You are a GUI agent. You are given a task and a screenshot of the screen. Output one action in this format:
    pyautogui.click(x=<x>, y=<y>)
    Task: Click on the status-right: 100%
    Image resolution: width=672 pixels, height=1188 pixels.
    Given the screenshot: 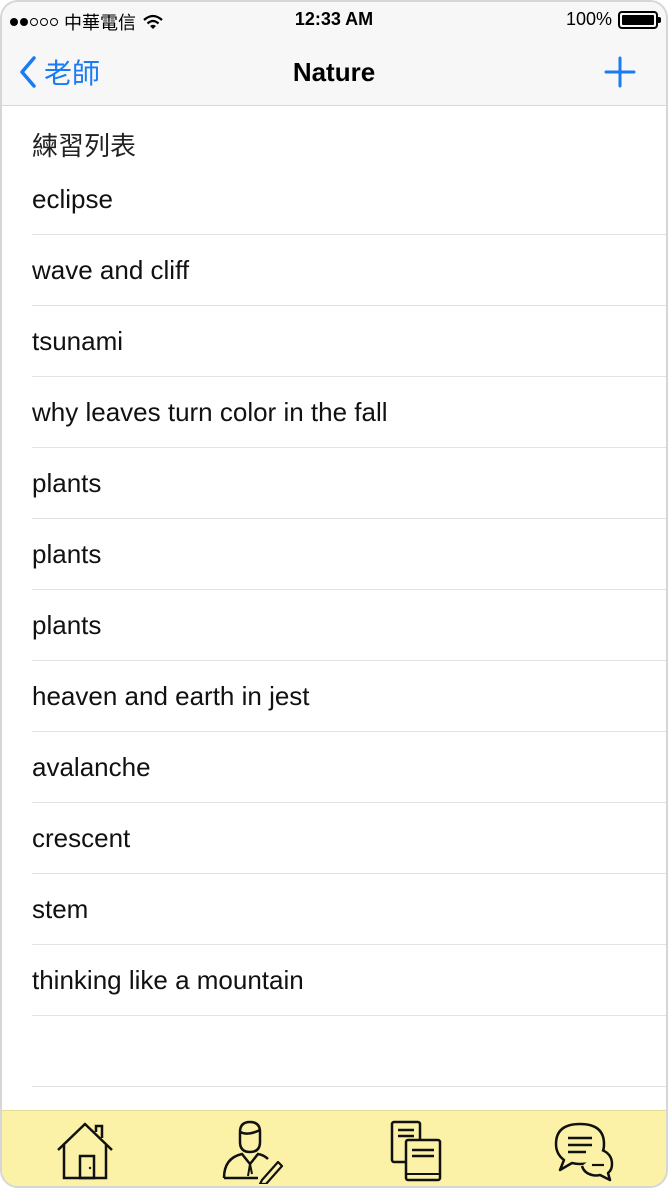 What is the action you would take?
    pyautogui.click(x=613, y=19)
    